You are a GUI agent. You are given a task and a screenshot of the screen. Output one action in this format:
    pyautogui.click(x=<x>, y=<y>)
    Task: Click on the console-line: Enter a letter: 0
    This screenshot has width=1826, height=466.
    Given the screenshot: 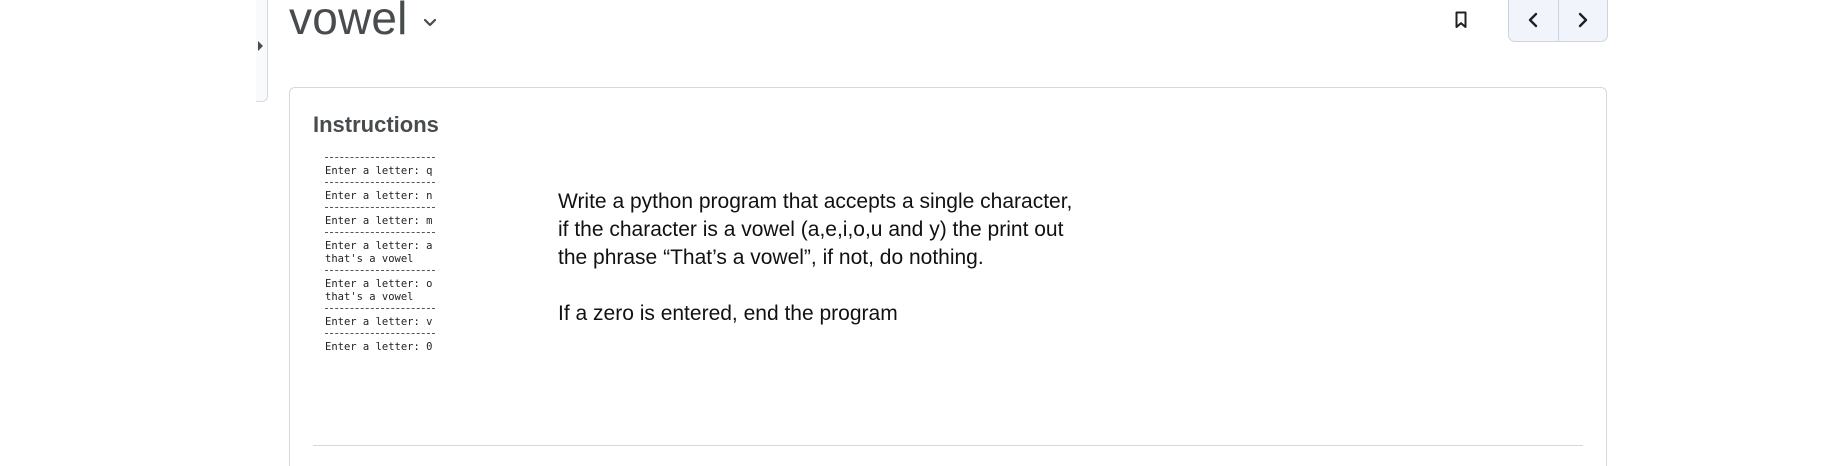 What is the action you would take?
    pyautogui.click(x=379, y=347)
    